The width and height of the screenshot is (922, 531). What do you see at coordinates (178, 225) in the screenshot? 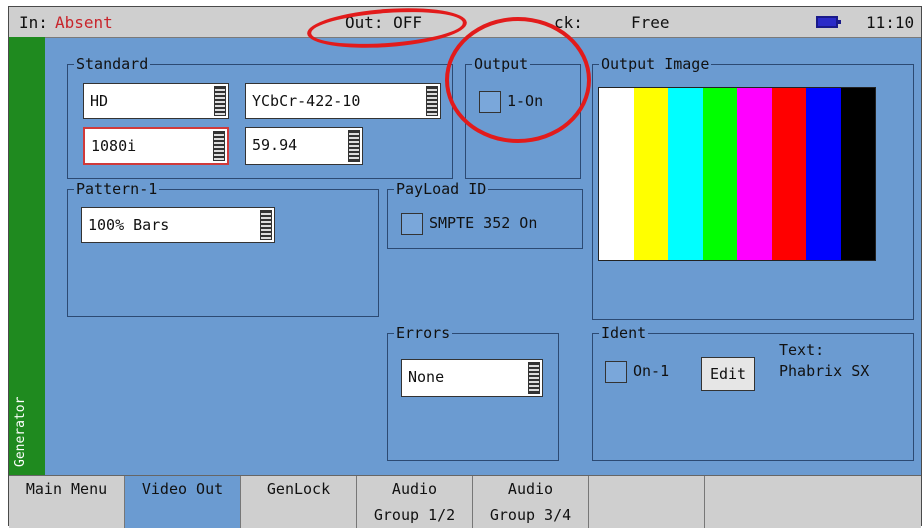
I see `pattern-dropdown: 100% Bars` at bounding box center [178, 225].